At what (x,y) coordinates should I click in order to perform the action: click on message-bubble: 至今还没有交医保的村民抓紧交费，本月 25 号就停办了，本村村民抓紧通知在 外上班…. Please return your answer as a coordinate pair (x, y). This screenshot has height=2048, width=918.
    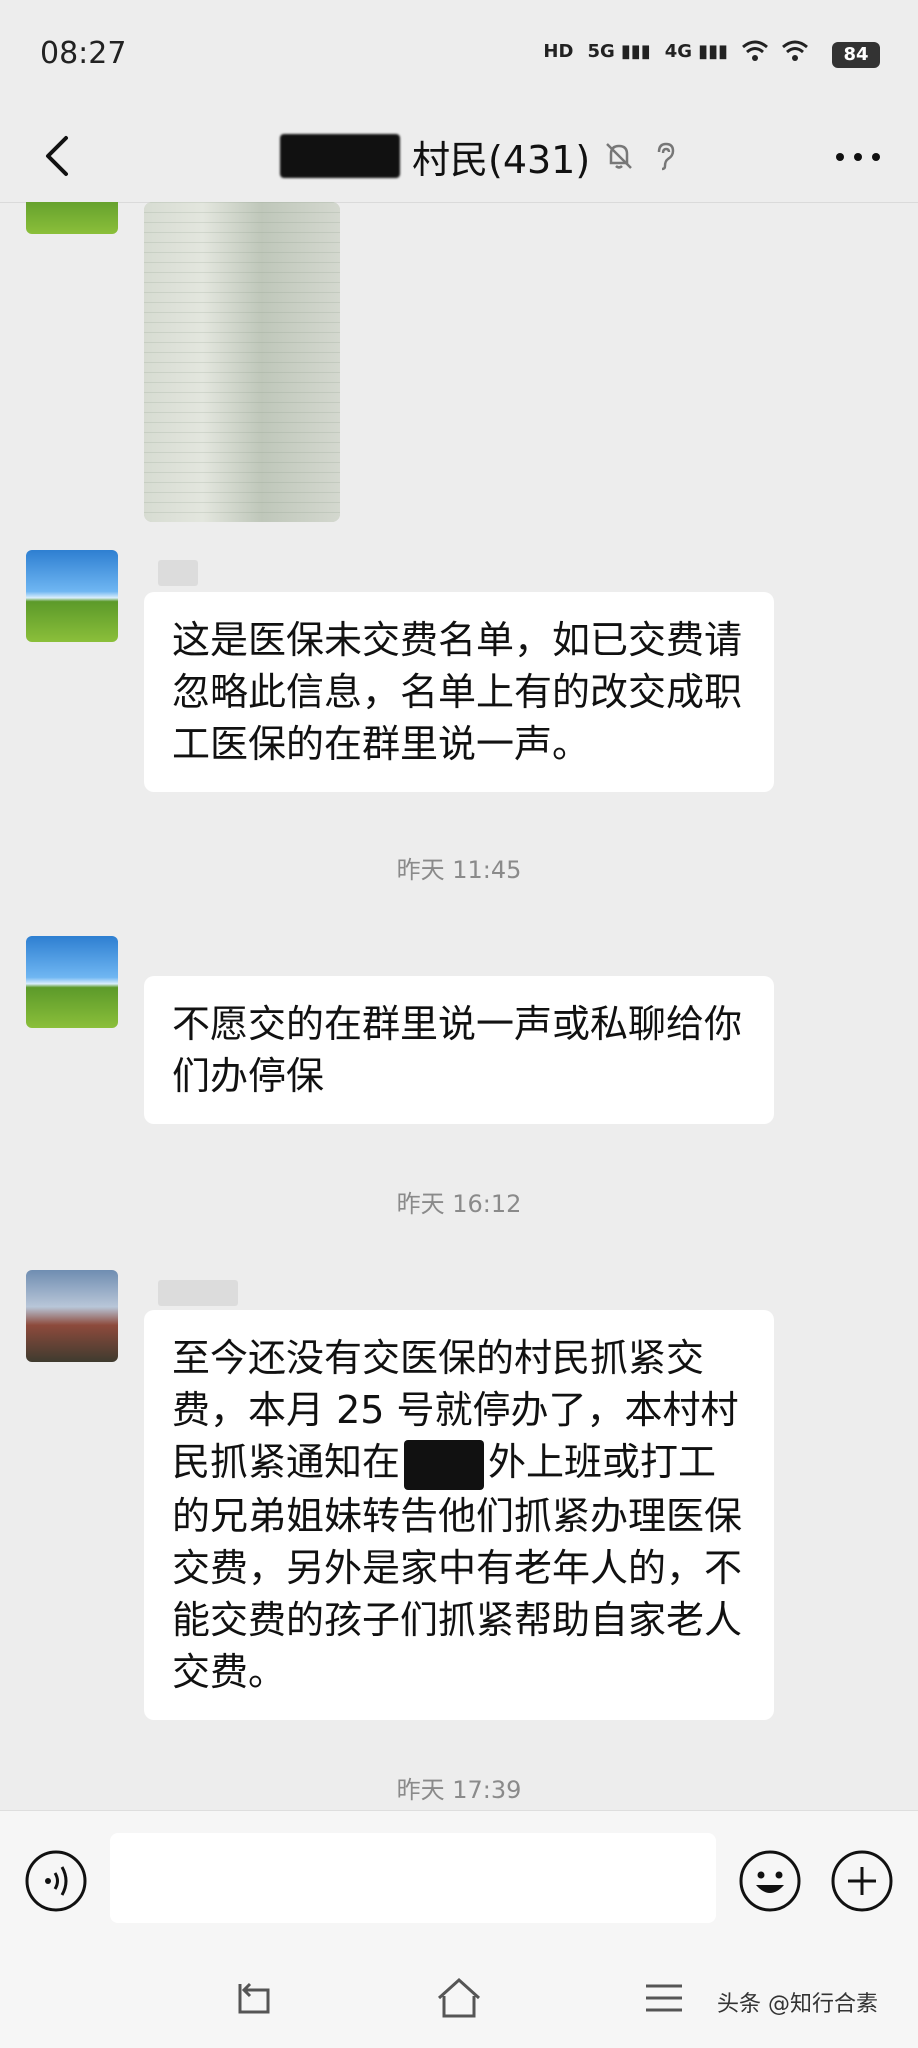
    Looking at the image, I should click on (459, 1515).